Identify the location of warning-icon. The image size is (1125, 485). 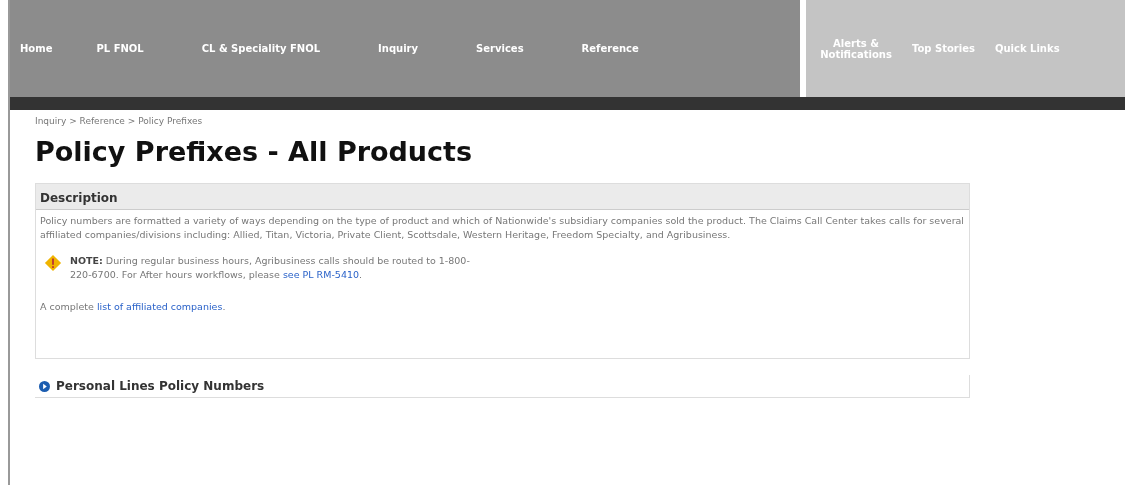
(53, 263).